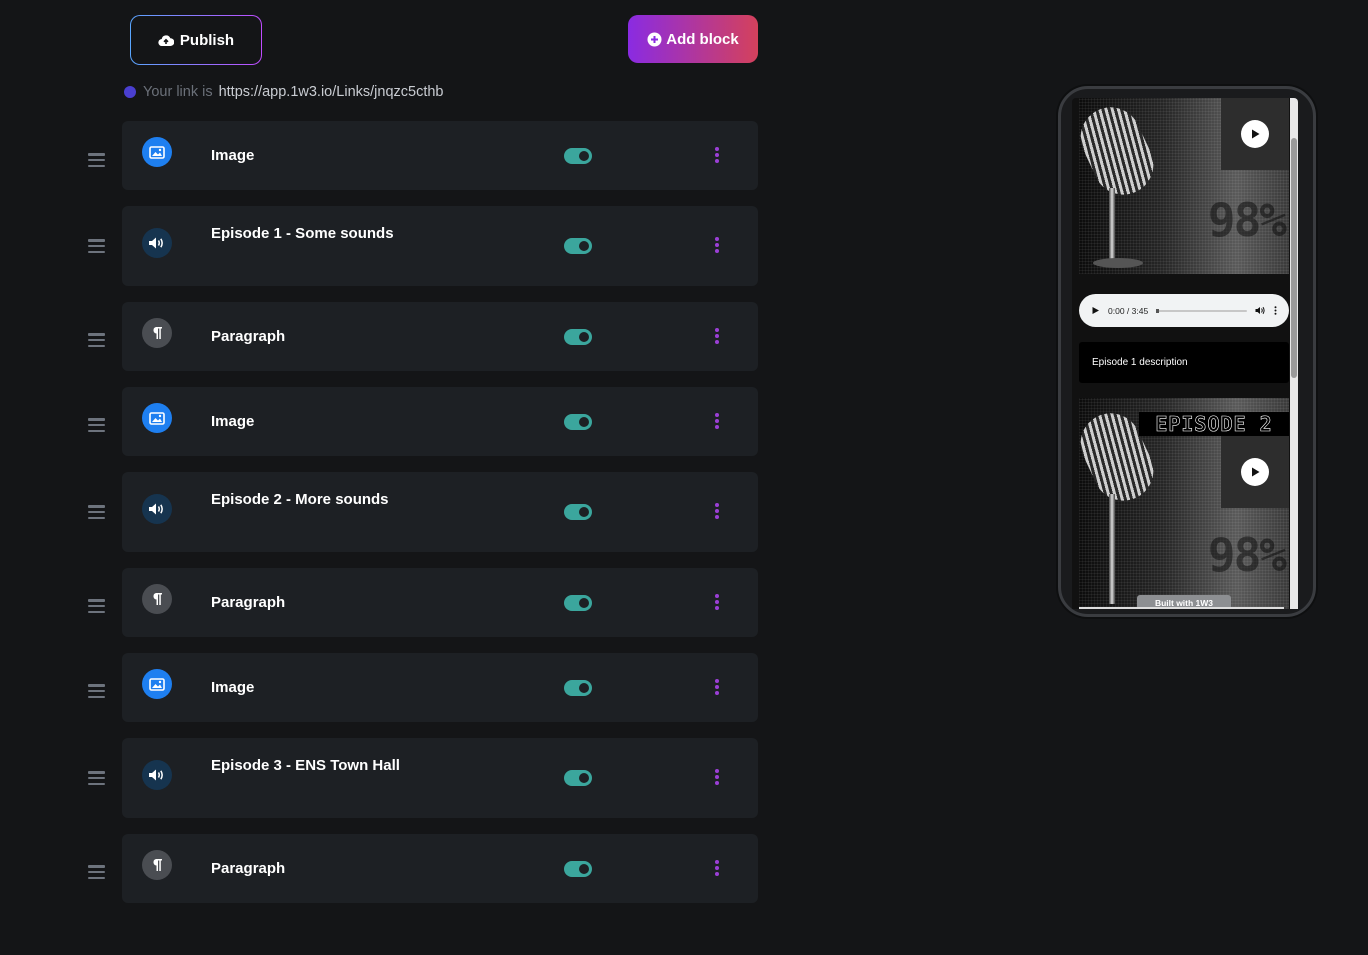 The image size is (1368, 955). Describe the element at coordinates (331, 92) in the screenshot. I see `public-link: https://app.1w3.io/Links/jnqzc5cthb` at that location.